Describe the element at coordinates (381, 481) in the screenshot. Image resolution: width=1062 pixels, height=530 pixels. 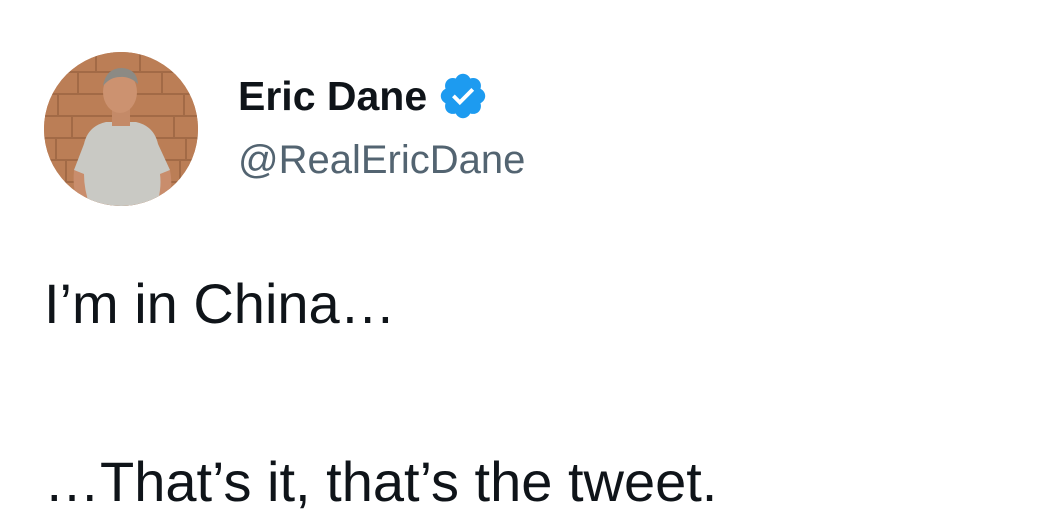
I see `tweet-text-line: …That’s it, that’s the tweet.` at that location.